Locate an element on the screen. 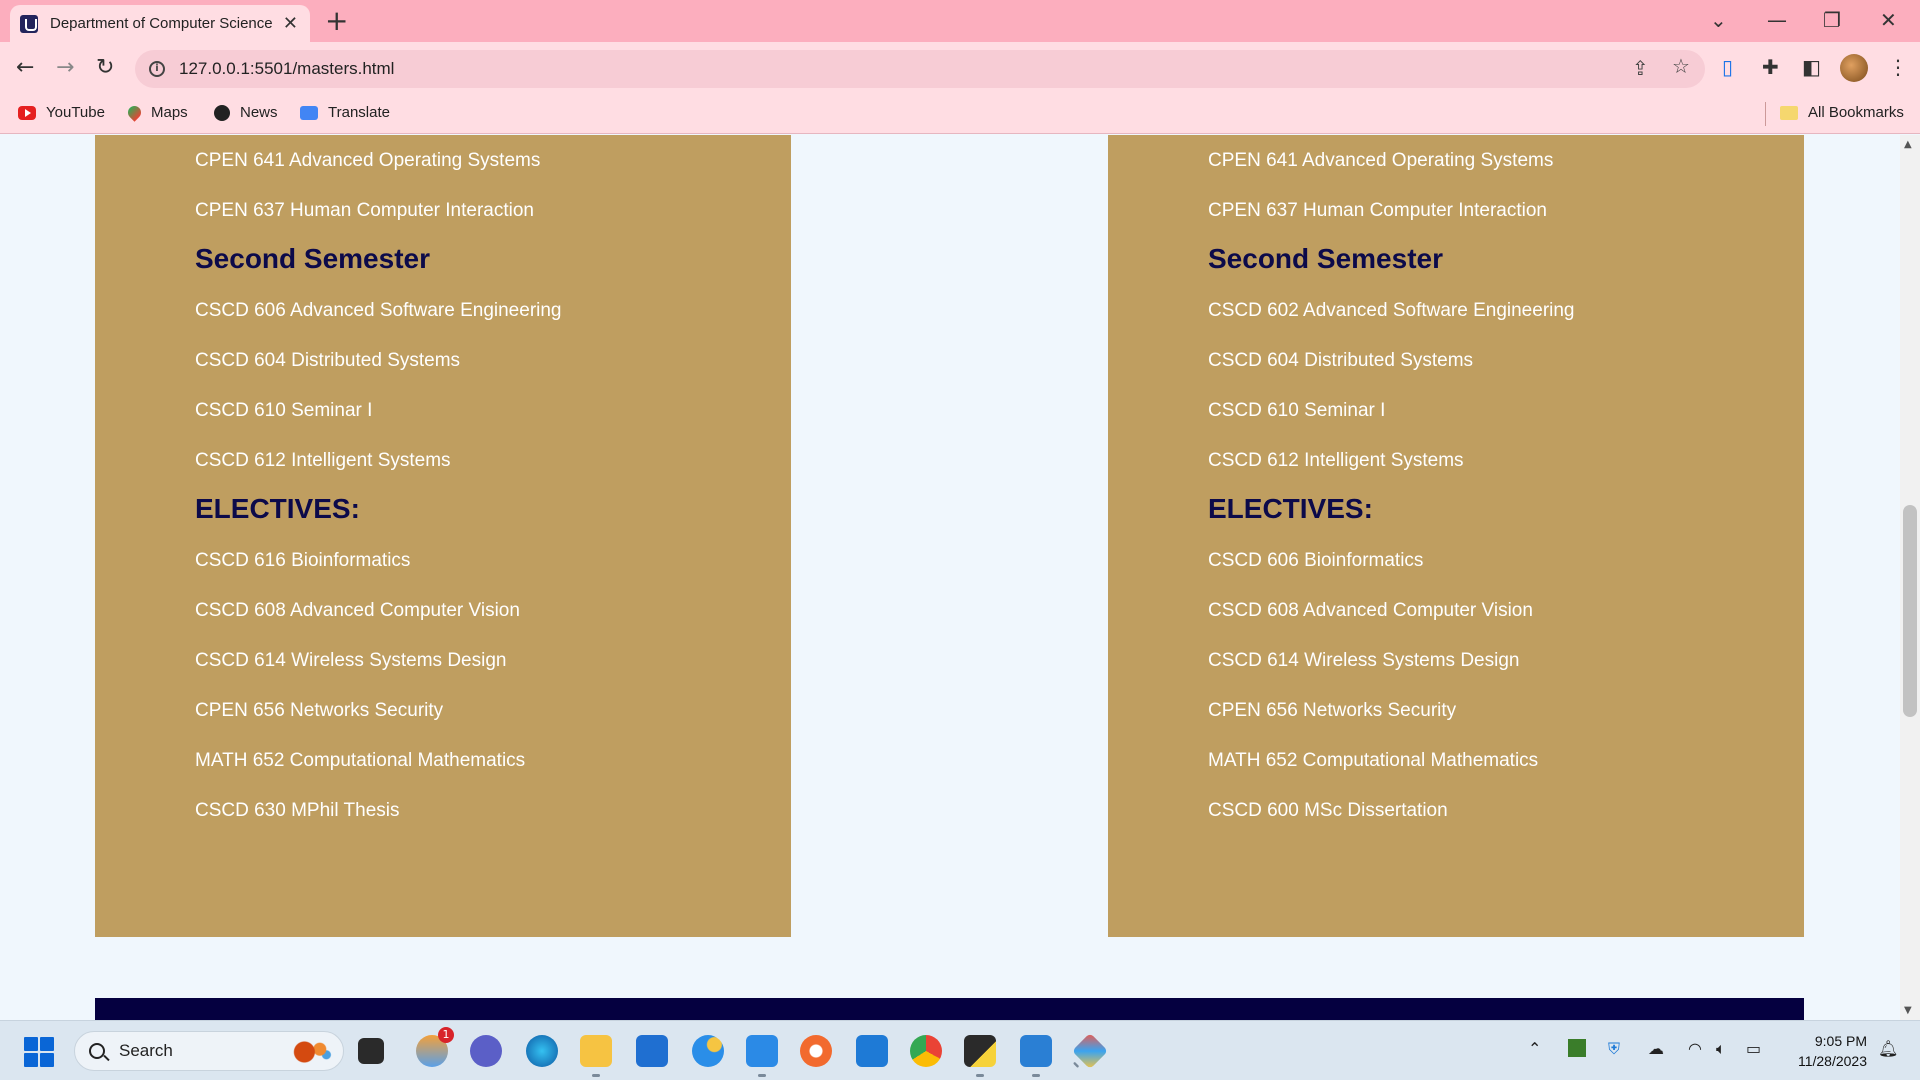  restore-button: ❐ is located at coordinates (1832, 20).